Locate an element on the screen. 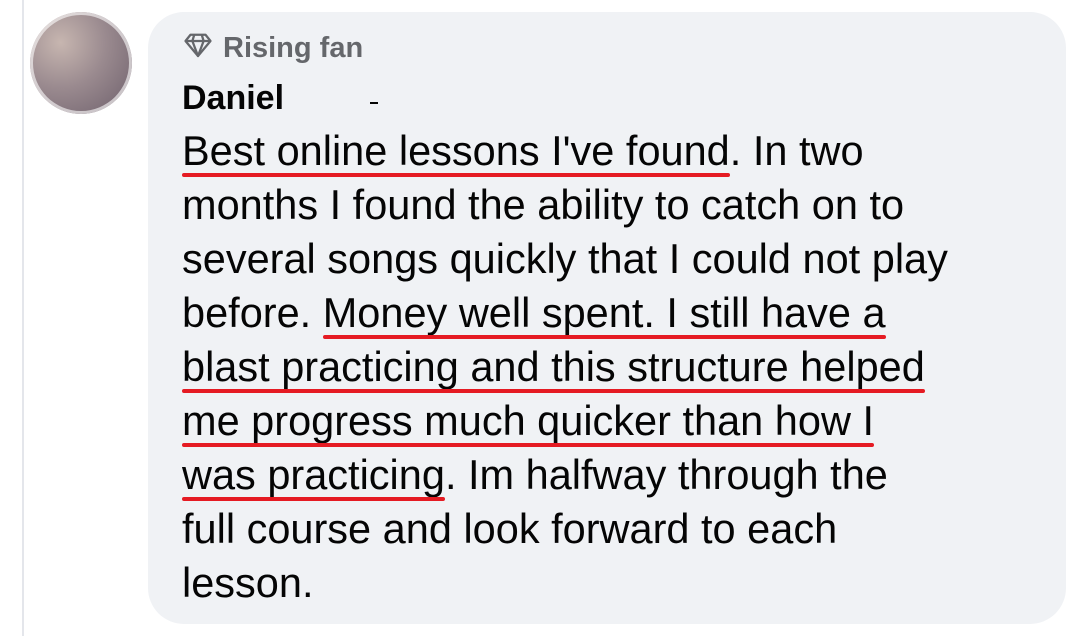 The height and width of the screenshot is (636, 1080). highlighted-phrase: was practicing is located at coordinates (313, 474).